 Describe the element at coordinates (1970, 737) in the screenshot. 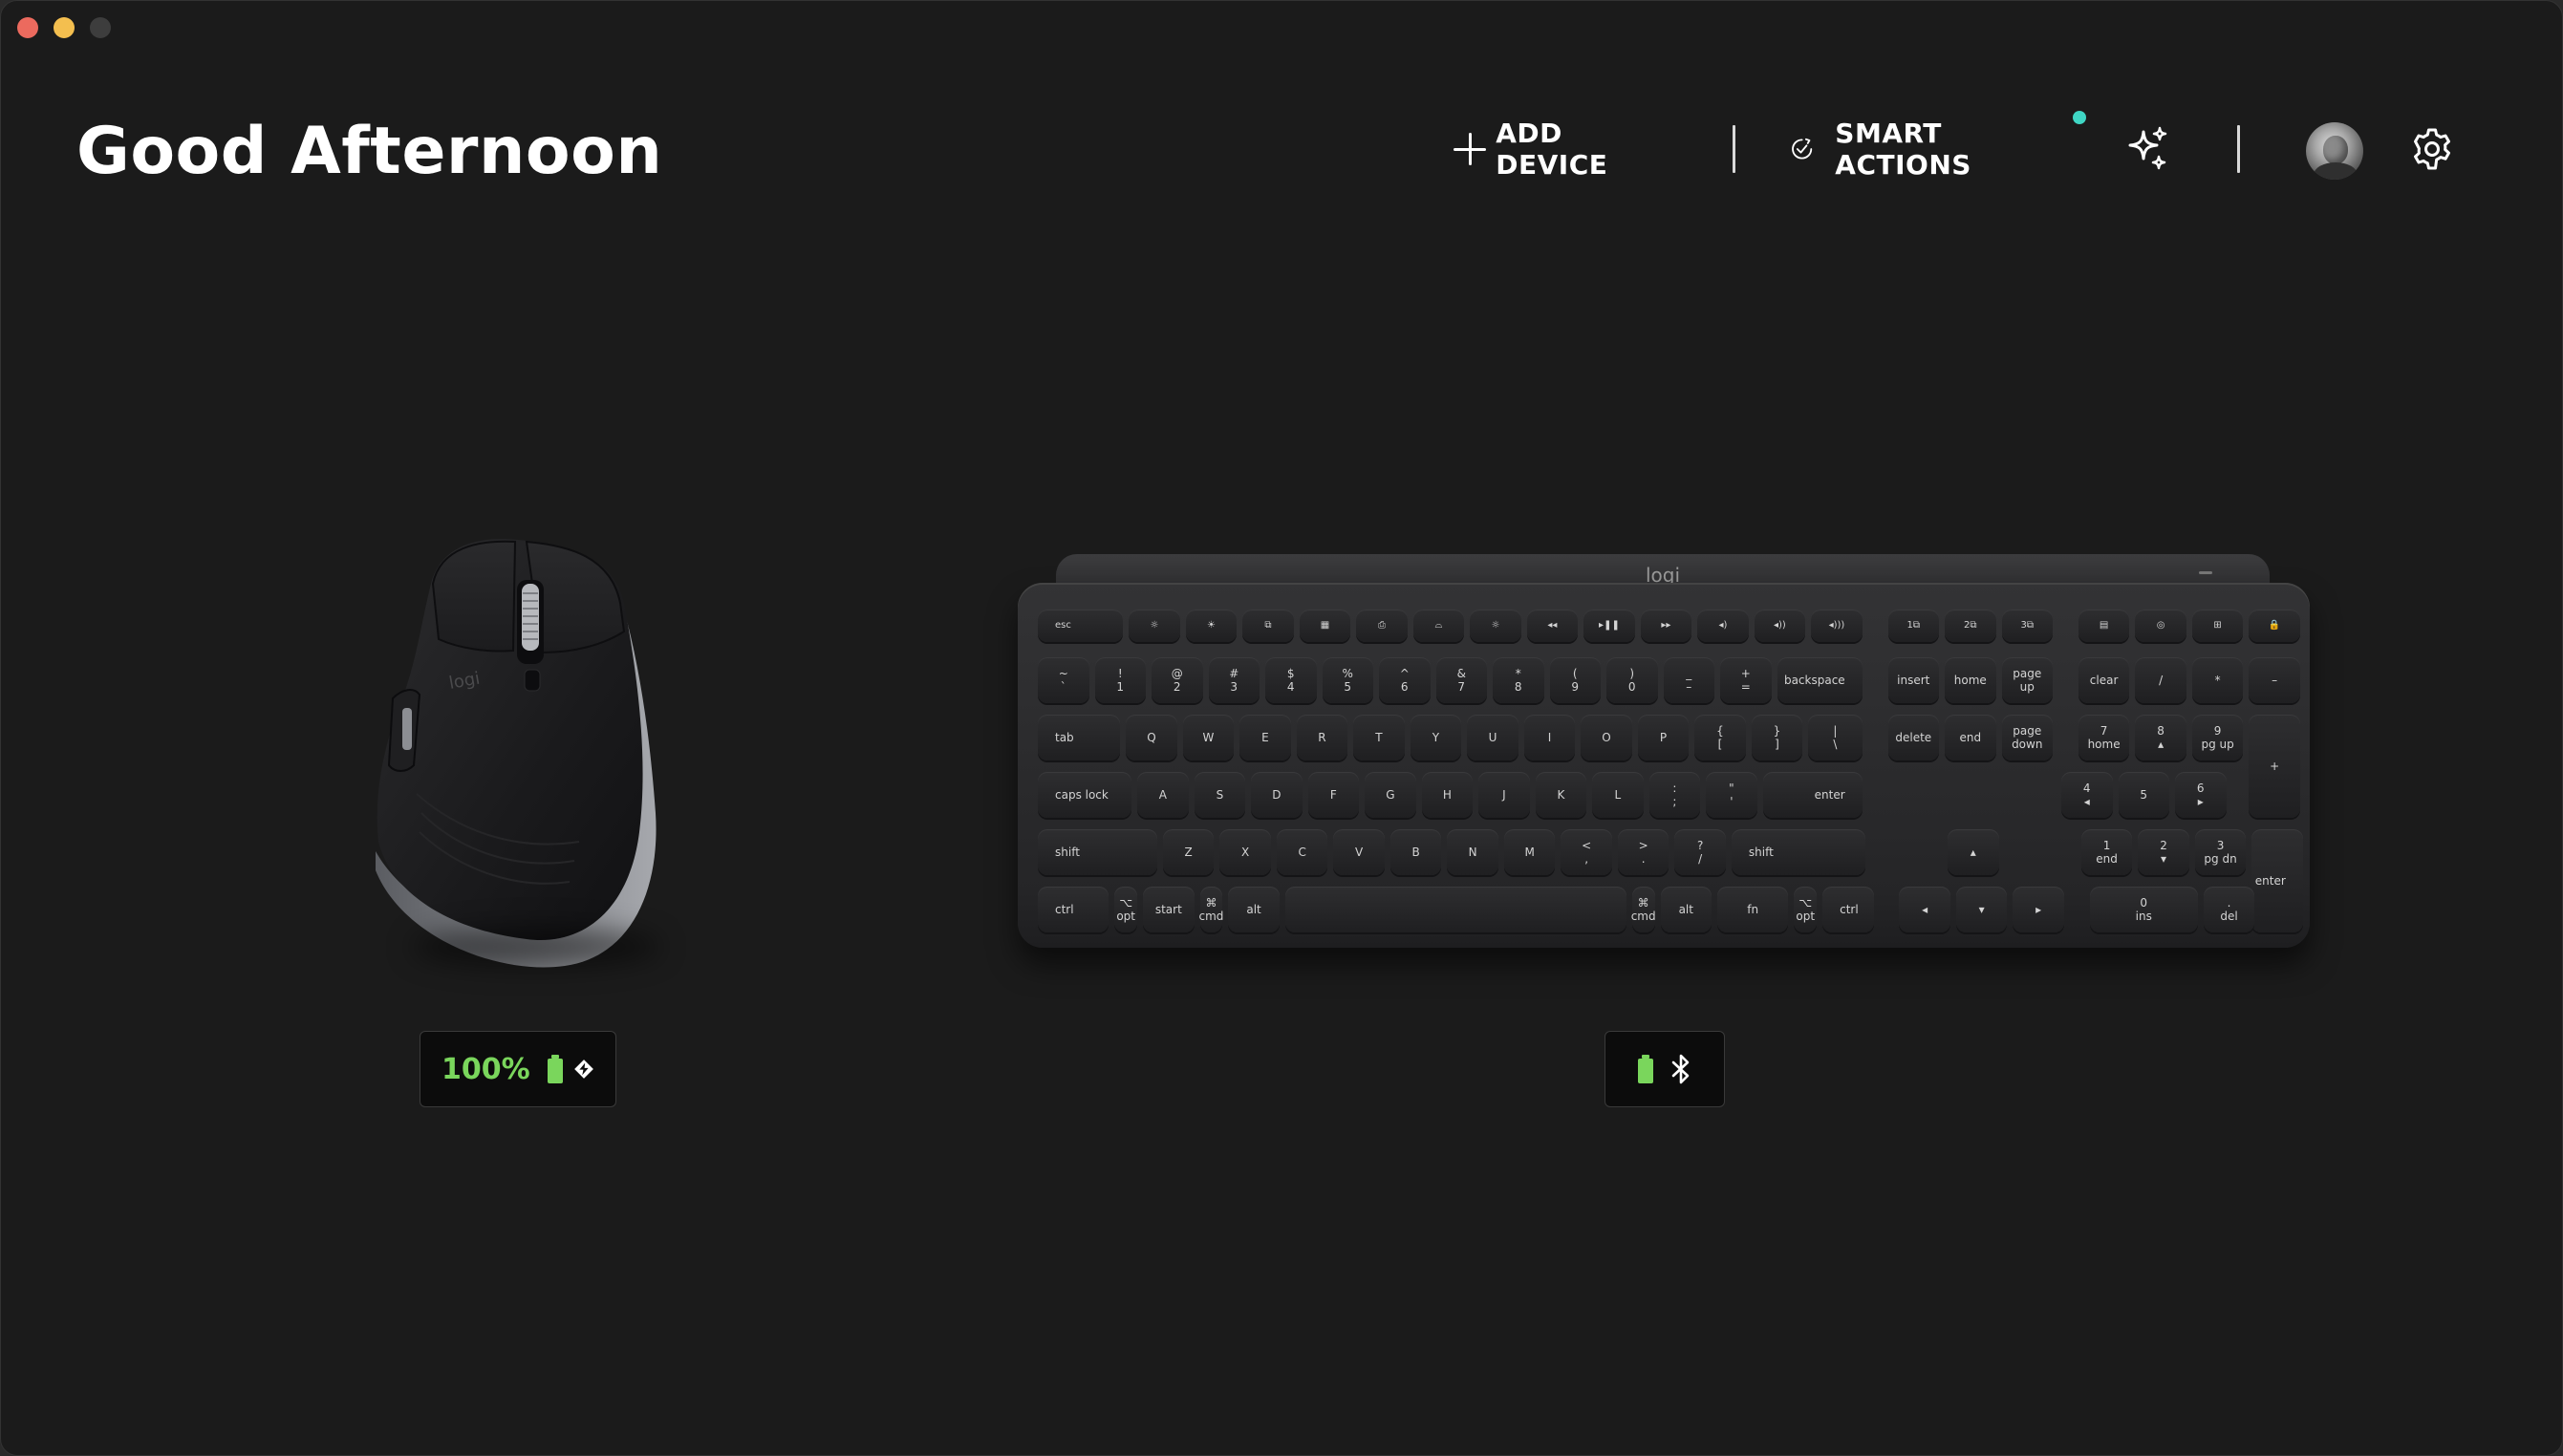

I see `keyboard-key: end` at that location.